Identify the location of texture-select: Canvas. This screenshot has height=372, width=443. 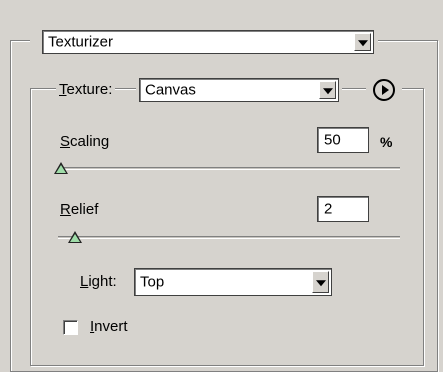
(239, 90).